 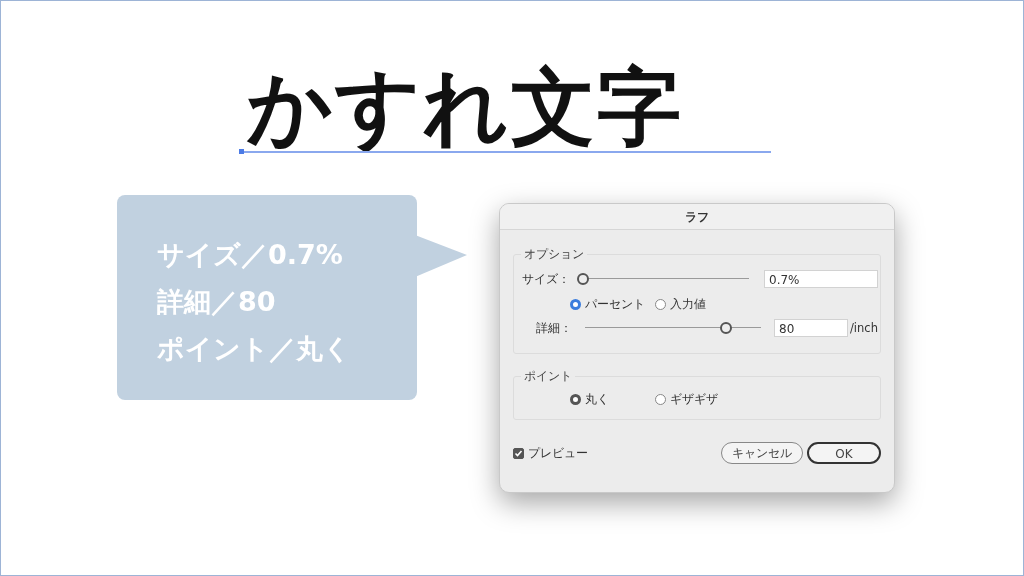 I want to click on dialog-title: ラフ, so click(x=697, y=217).